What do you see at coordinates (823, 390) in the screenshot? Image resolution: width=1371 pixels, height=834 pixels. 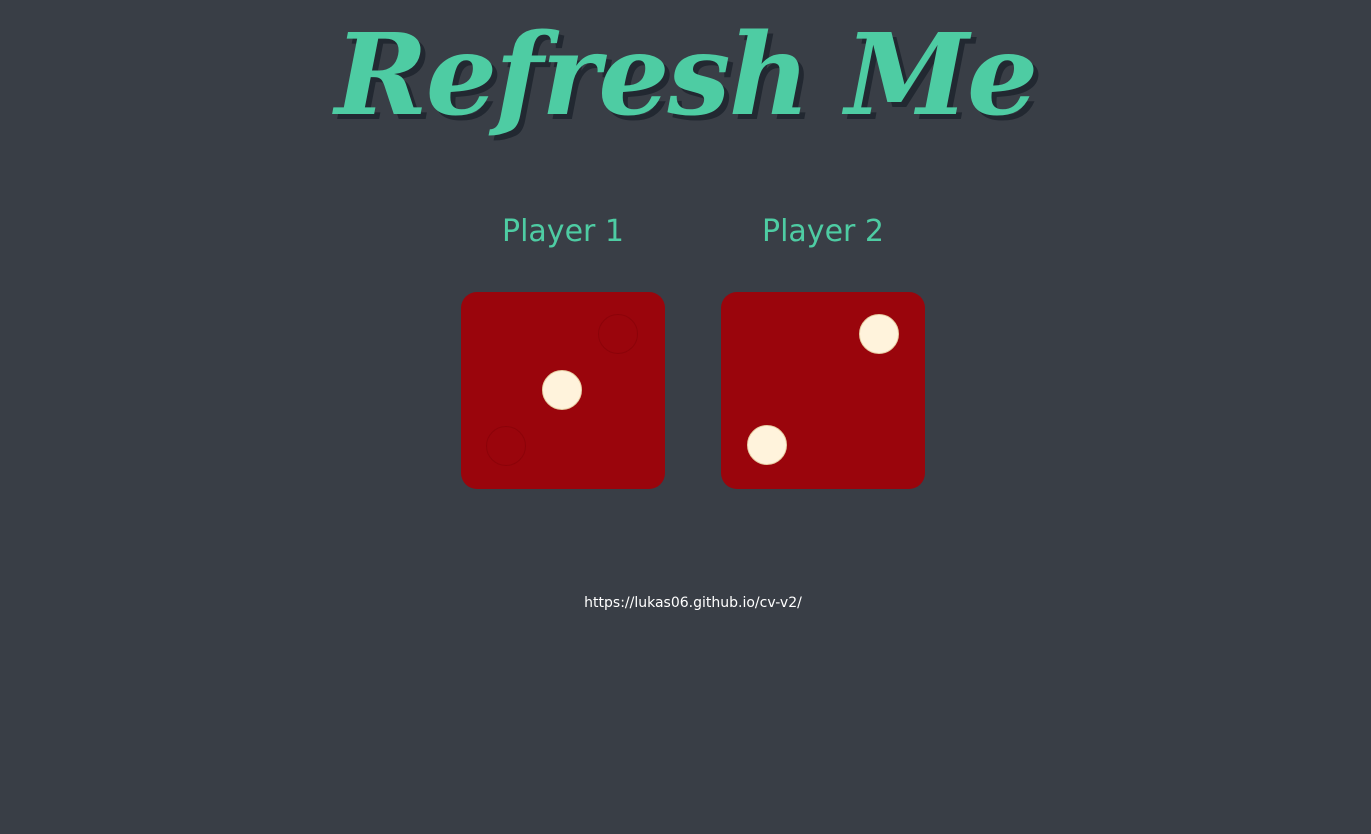 I see `player-2-die` at bounding box center [823, 390].